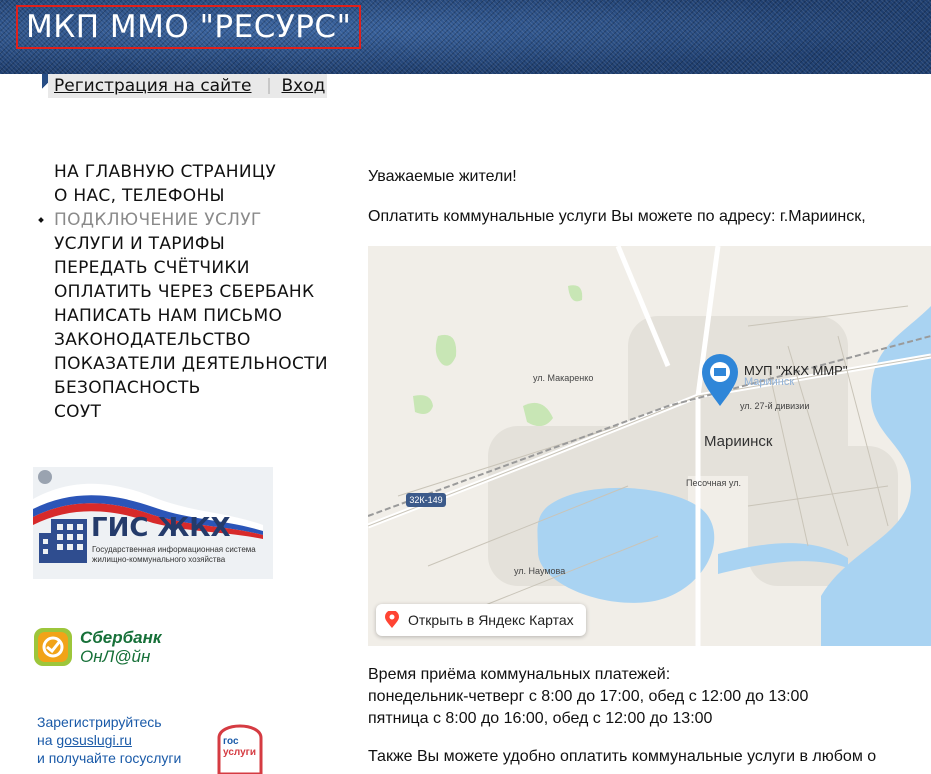 The width and height of the screenshot is (931, 774). Describe the element at coordinates (161, 528) in the screenshot. I see `gis-title: ГИС ЖКХ` at that location.